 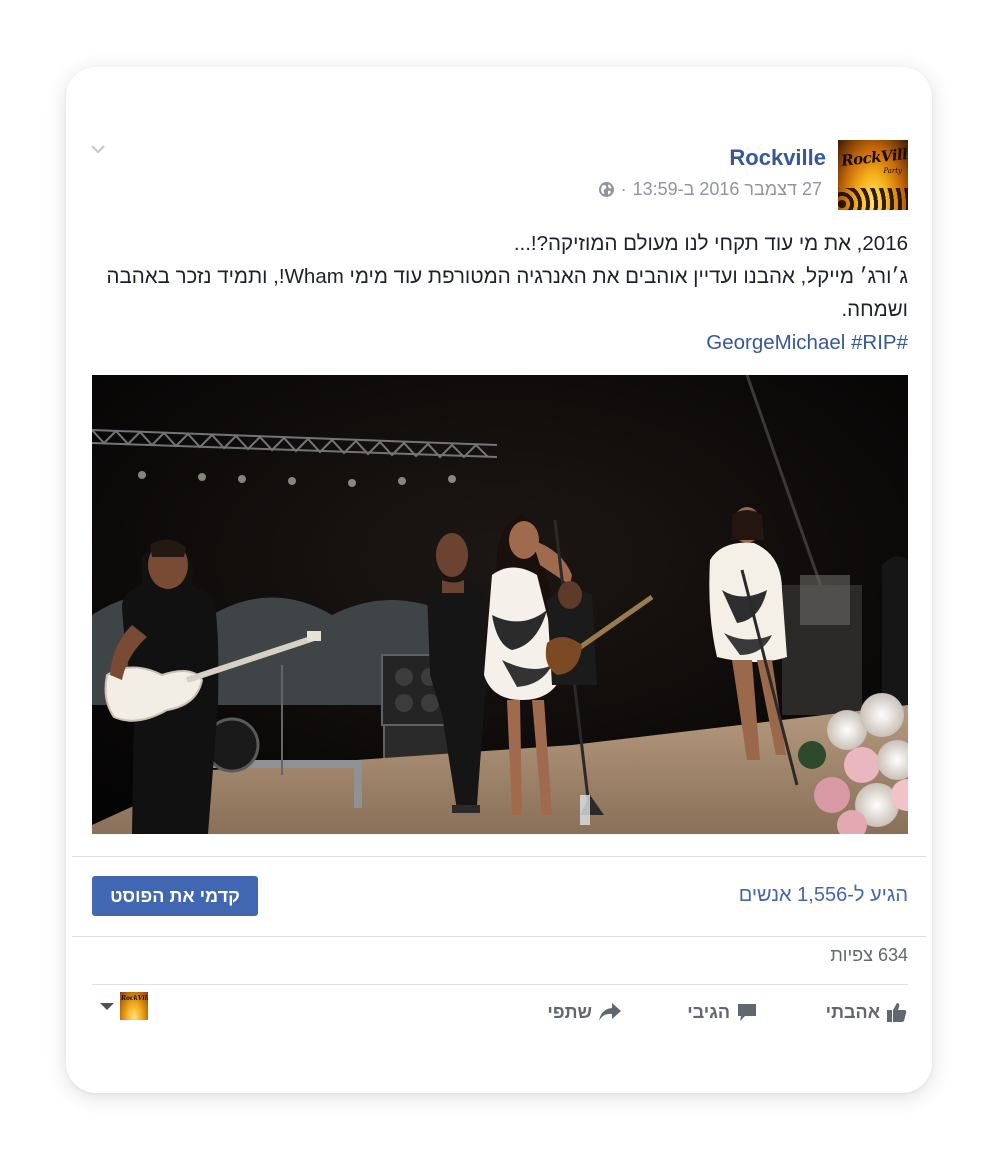 I want to click on share-label: שתפי, so click(x=569, y=1011).